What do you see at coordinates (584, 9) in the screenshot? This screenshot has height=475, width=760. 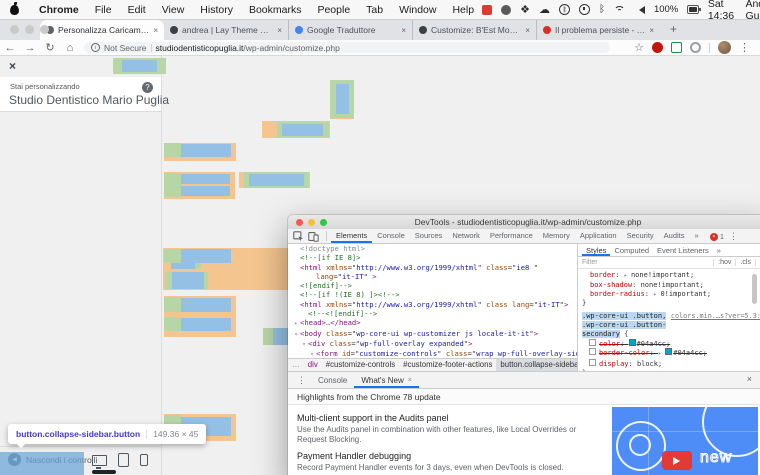 I see `clock-icon` at bounding box center [584, 9].